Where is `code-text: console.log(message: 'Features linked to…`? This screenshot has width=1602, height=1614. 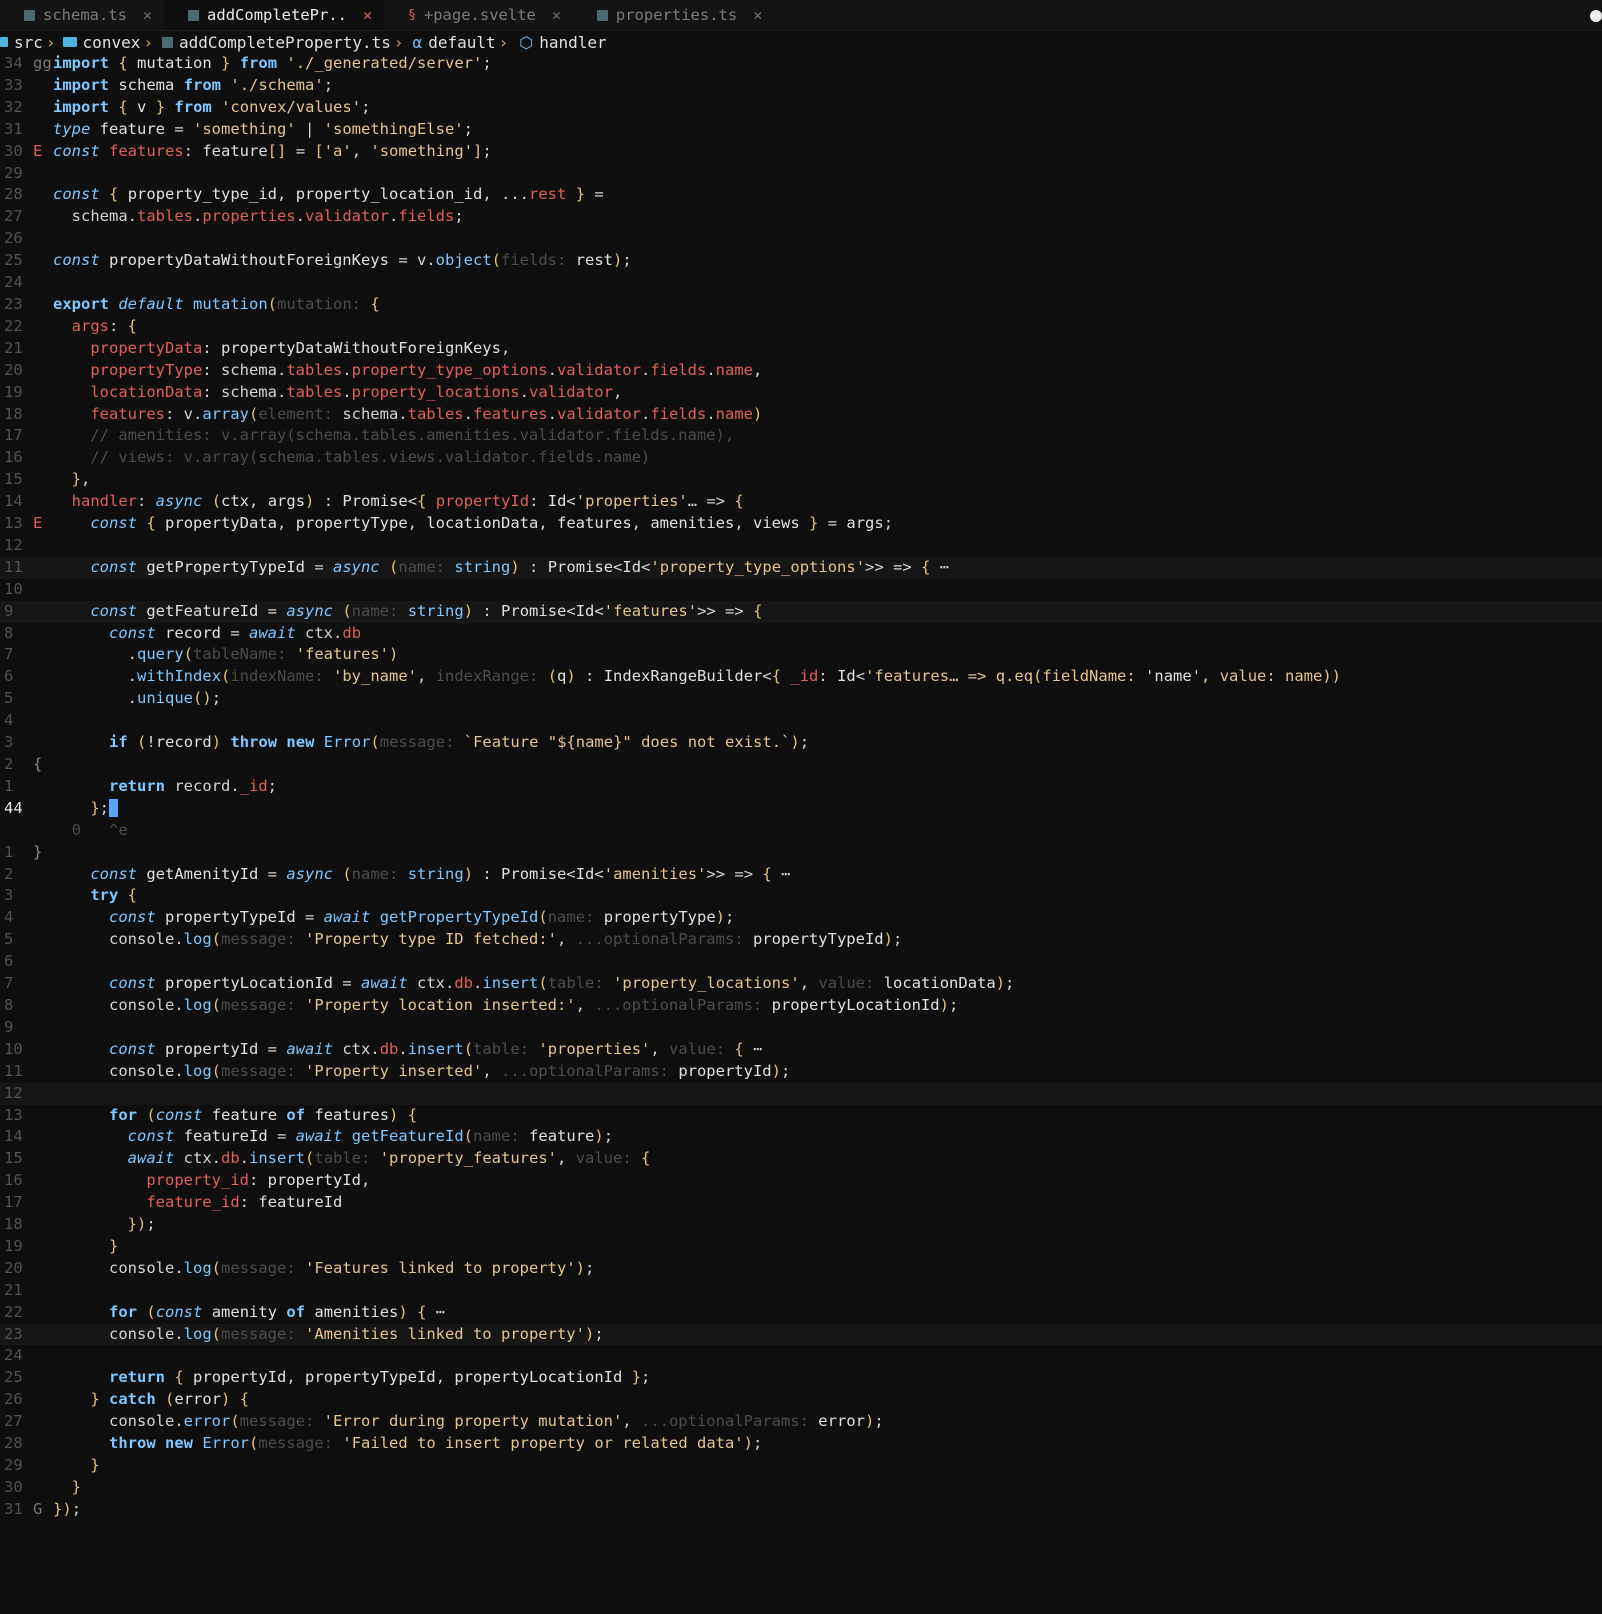 code-text: console.log(message: 'Features linked to… is located at coordinates (324, 1267).